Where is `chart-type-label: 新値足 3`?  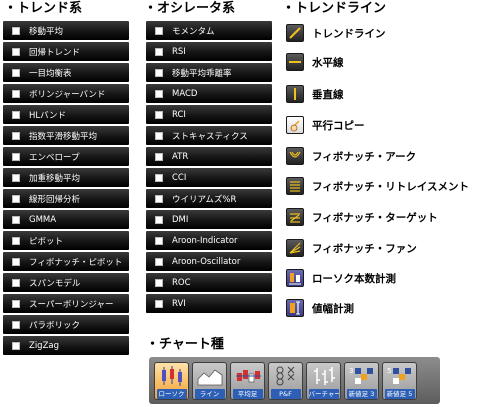 chart-type-label: 新値足 3 is located at coordinates (361, 394).